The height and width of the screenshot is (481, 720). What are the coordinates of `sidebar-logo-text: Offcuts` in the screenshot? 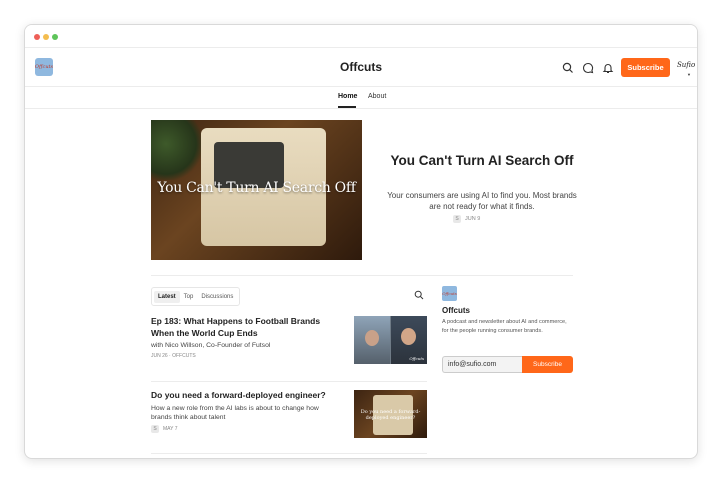 It's located at (449, 293).